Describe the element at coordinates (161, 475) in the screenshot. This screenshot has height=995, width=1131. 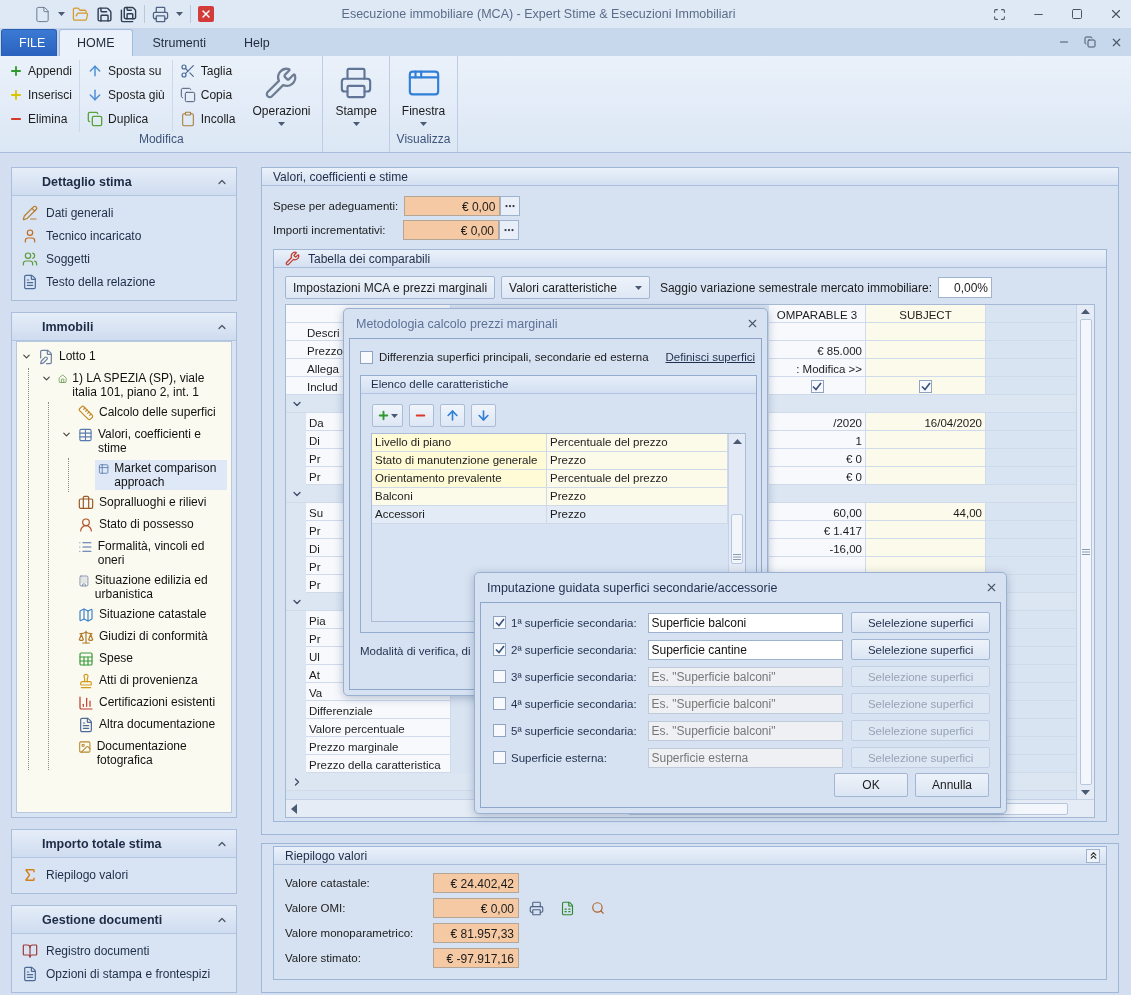
I see `tree-item: Market comparison approach` at that location.